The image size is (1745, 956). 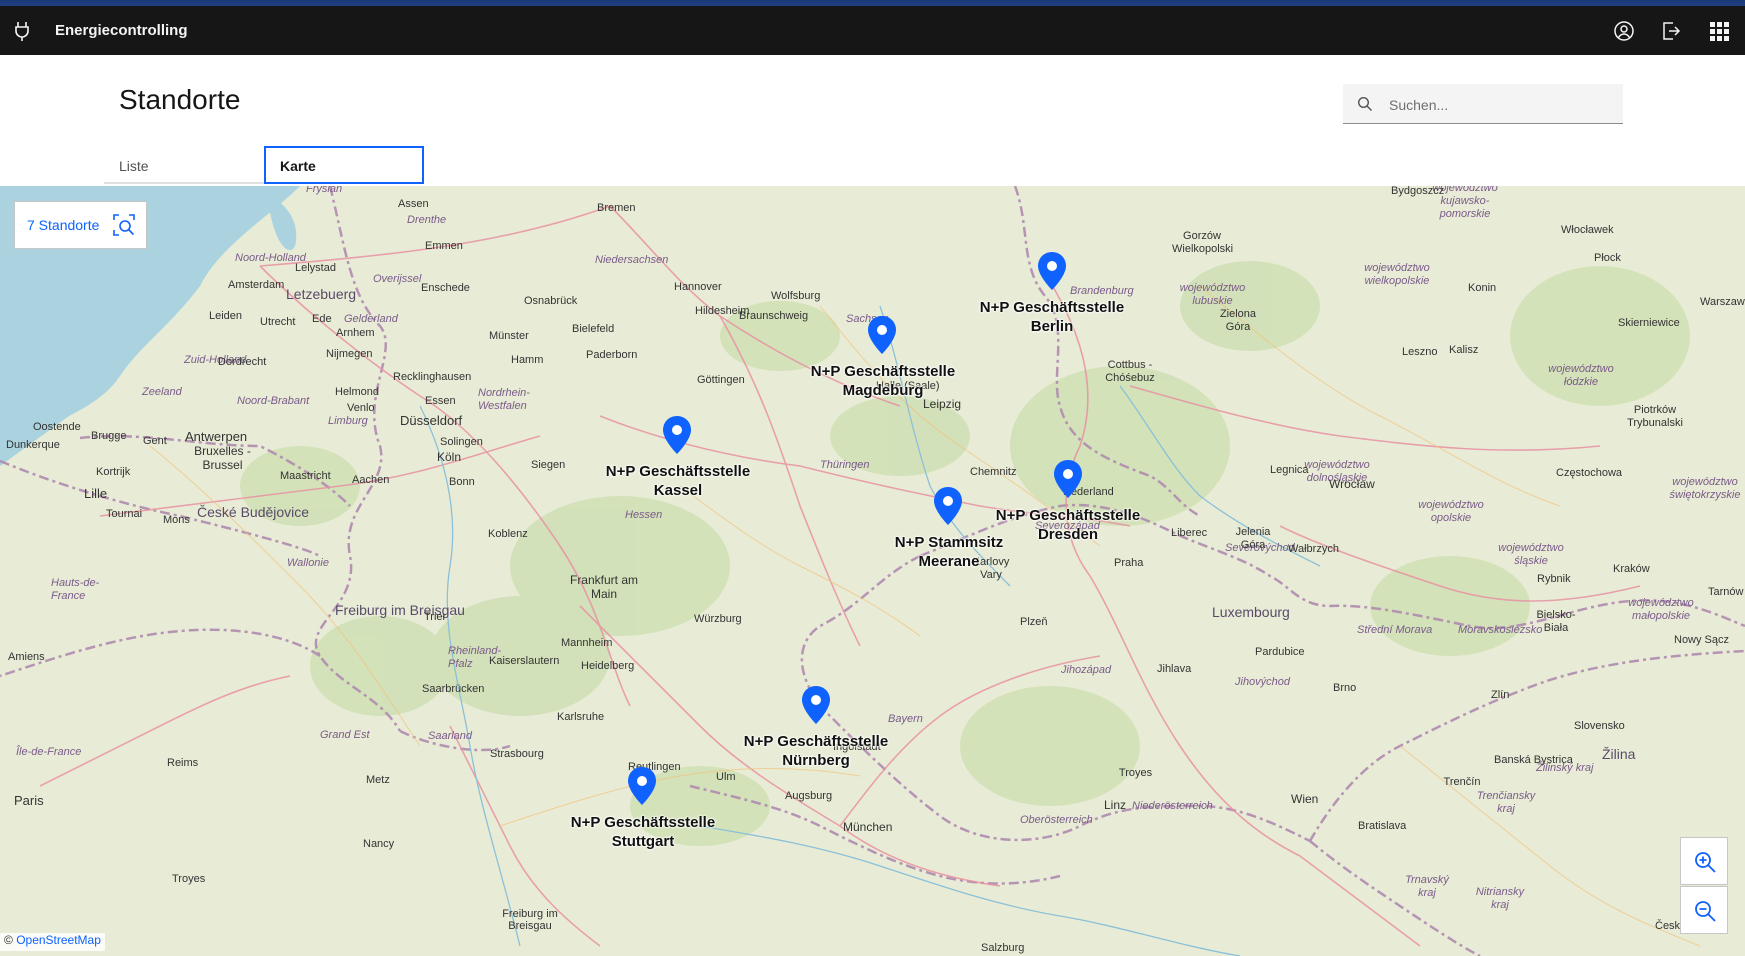 I want to click on search-icon, so click(x=1364, y=103).